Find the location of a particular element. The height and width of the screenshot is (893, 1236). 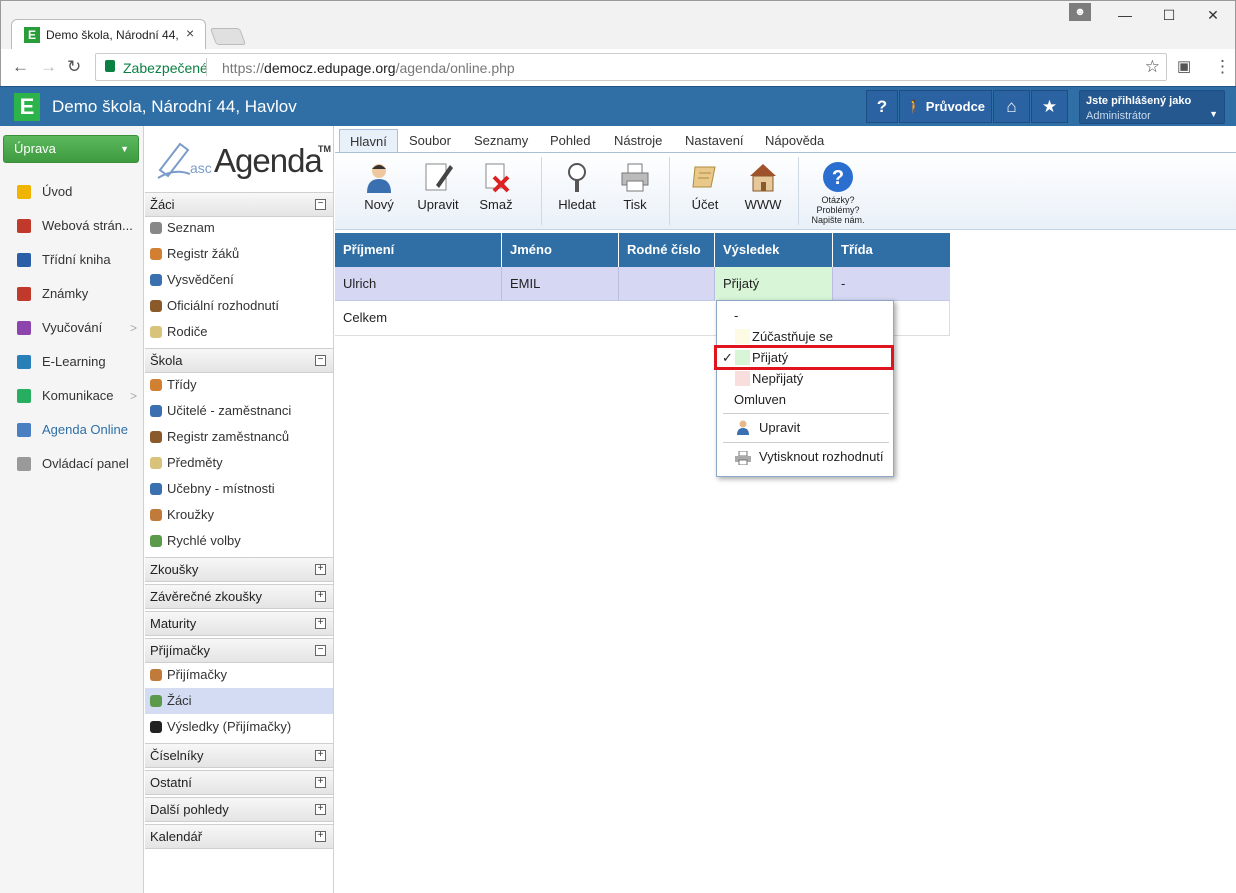

agenda-item: Registr žáků is located at coordinates (239, 254).